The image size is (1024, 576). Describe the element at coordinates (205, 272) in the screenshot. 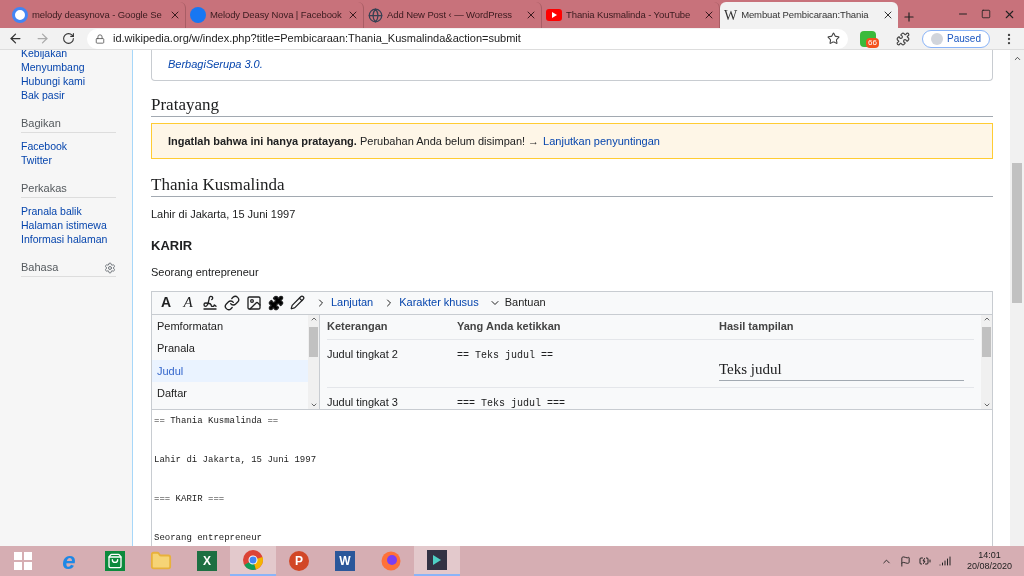

I see `article-text: Seorang entrepreneur` at that location.